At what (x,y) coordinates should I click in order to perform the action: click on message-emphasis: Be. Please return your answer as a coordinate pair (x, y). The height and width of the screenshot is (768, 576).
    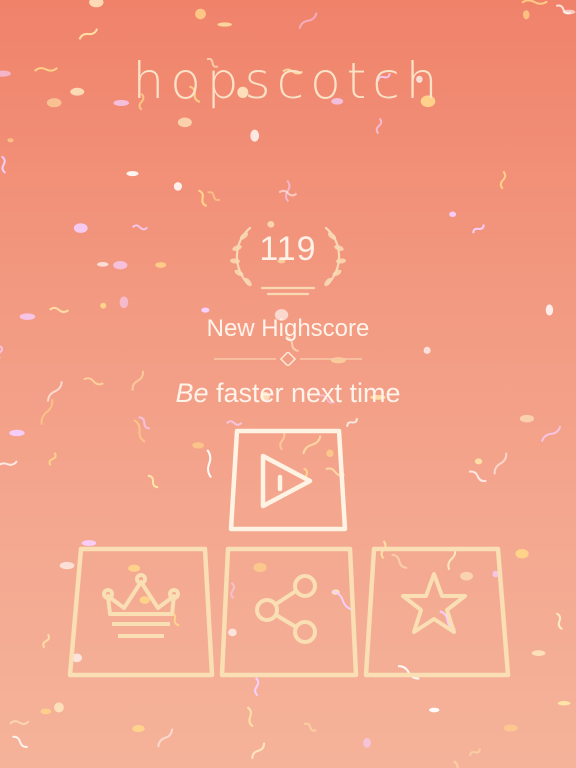
    Looking at the image, I should click on (192, 393).